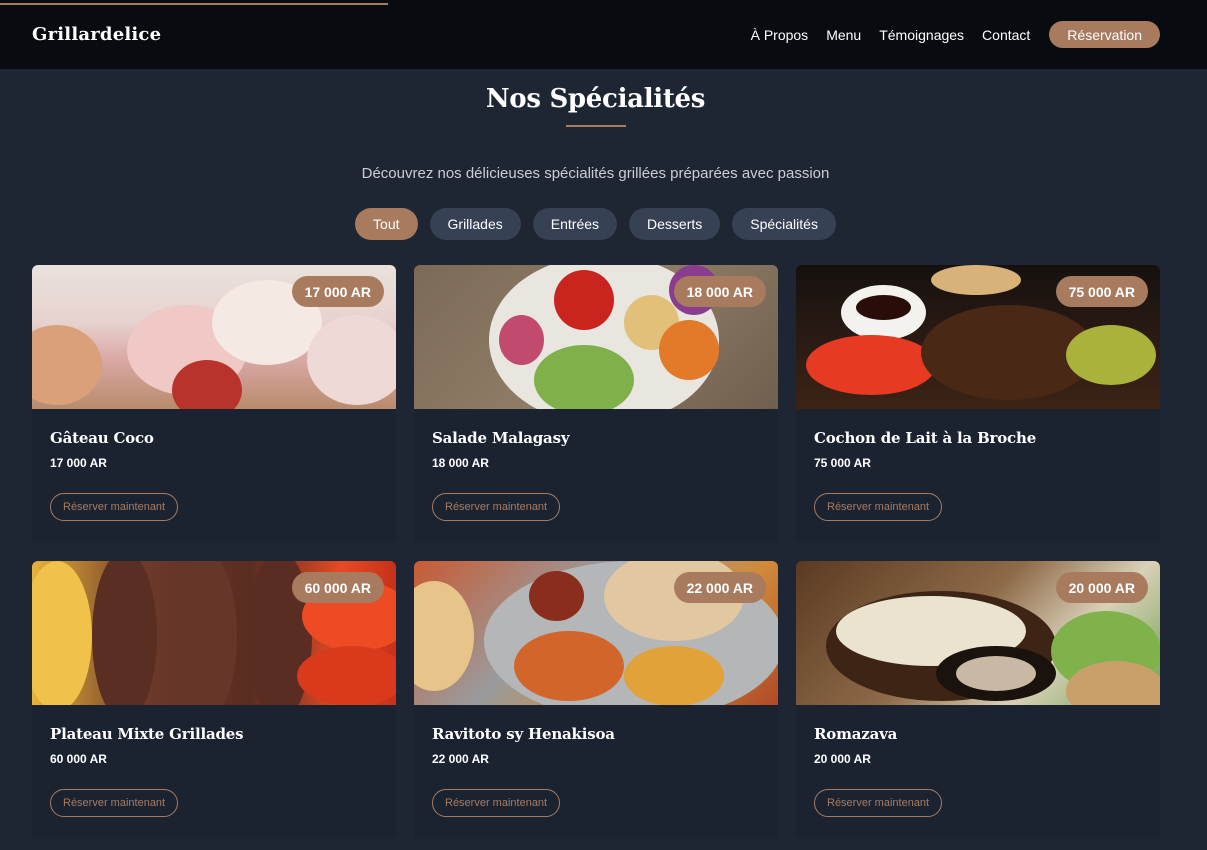 The height and width of the screenshot is (850, 1207). Describe the element at coordinates (1101, 291) in the screenshot. I see `price-badge: 75 000 AR` at that location.